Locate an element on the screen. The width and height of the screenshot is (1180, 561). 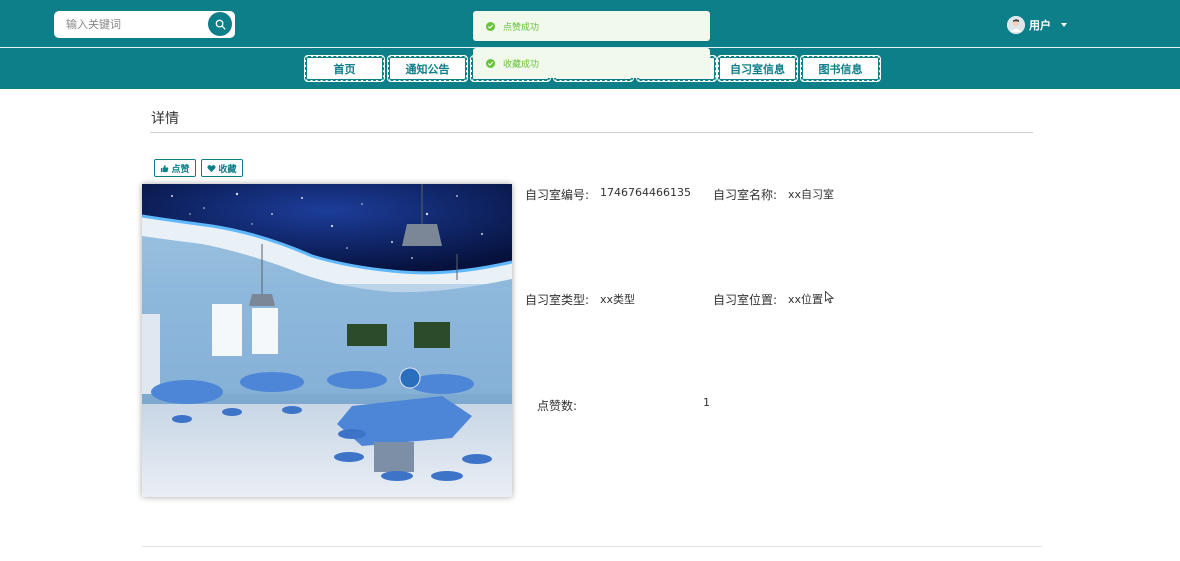
toast-favorite-success: 收藏成功 is located at coordinates (591, 63).